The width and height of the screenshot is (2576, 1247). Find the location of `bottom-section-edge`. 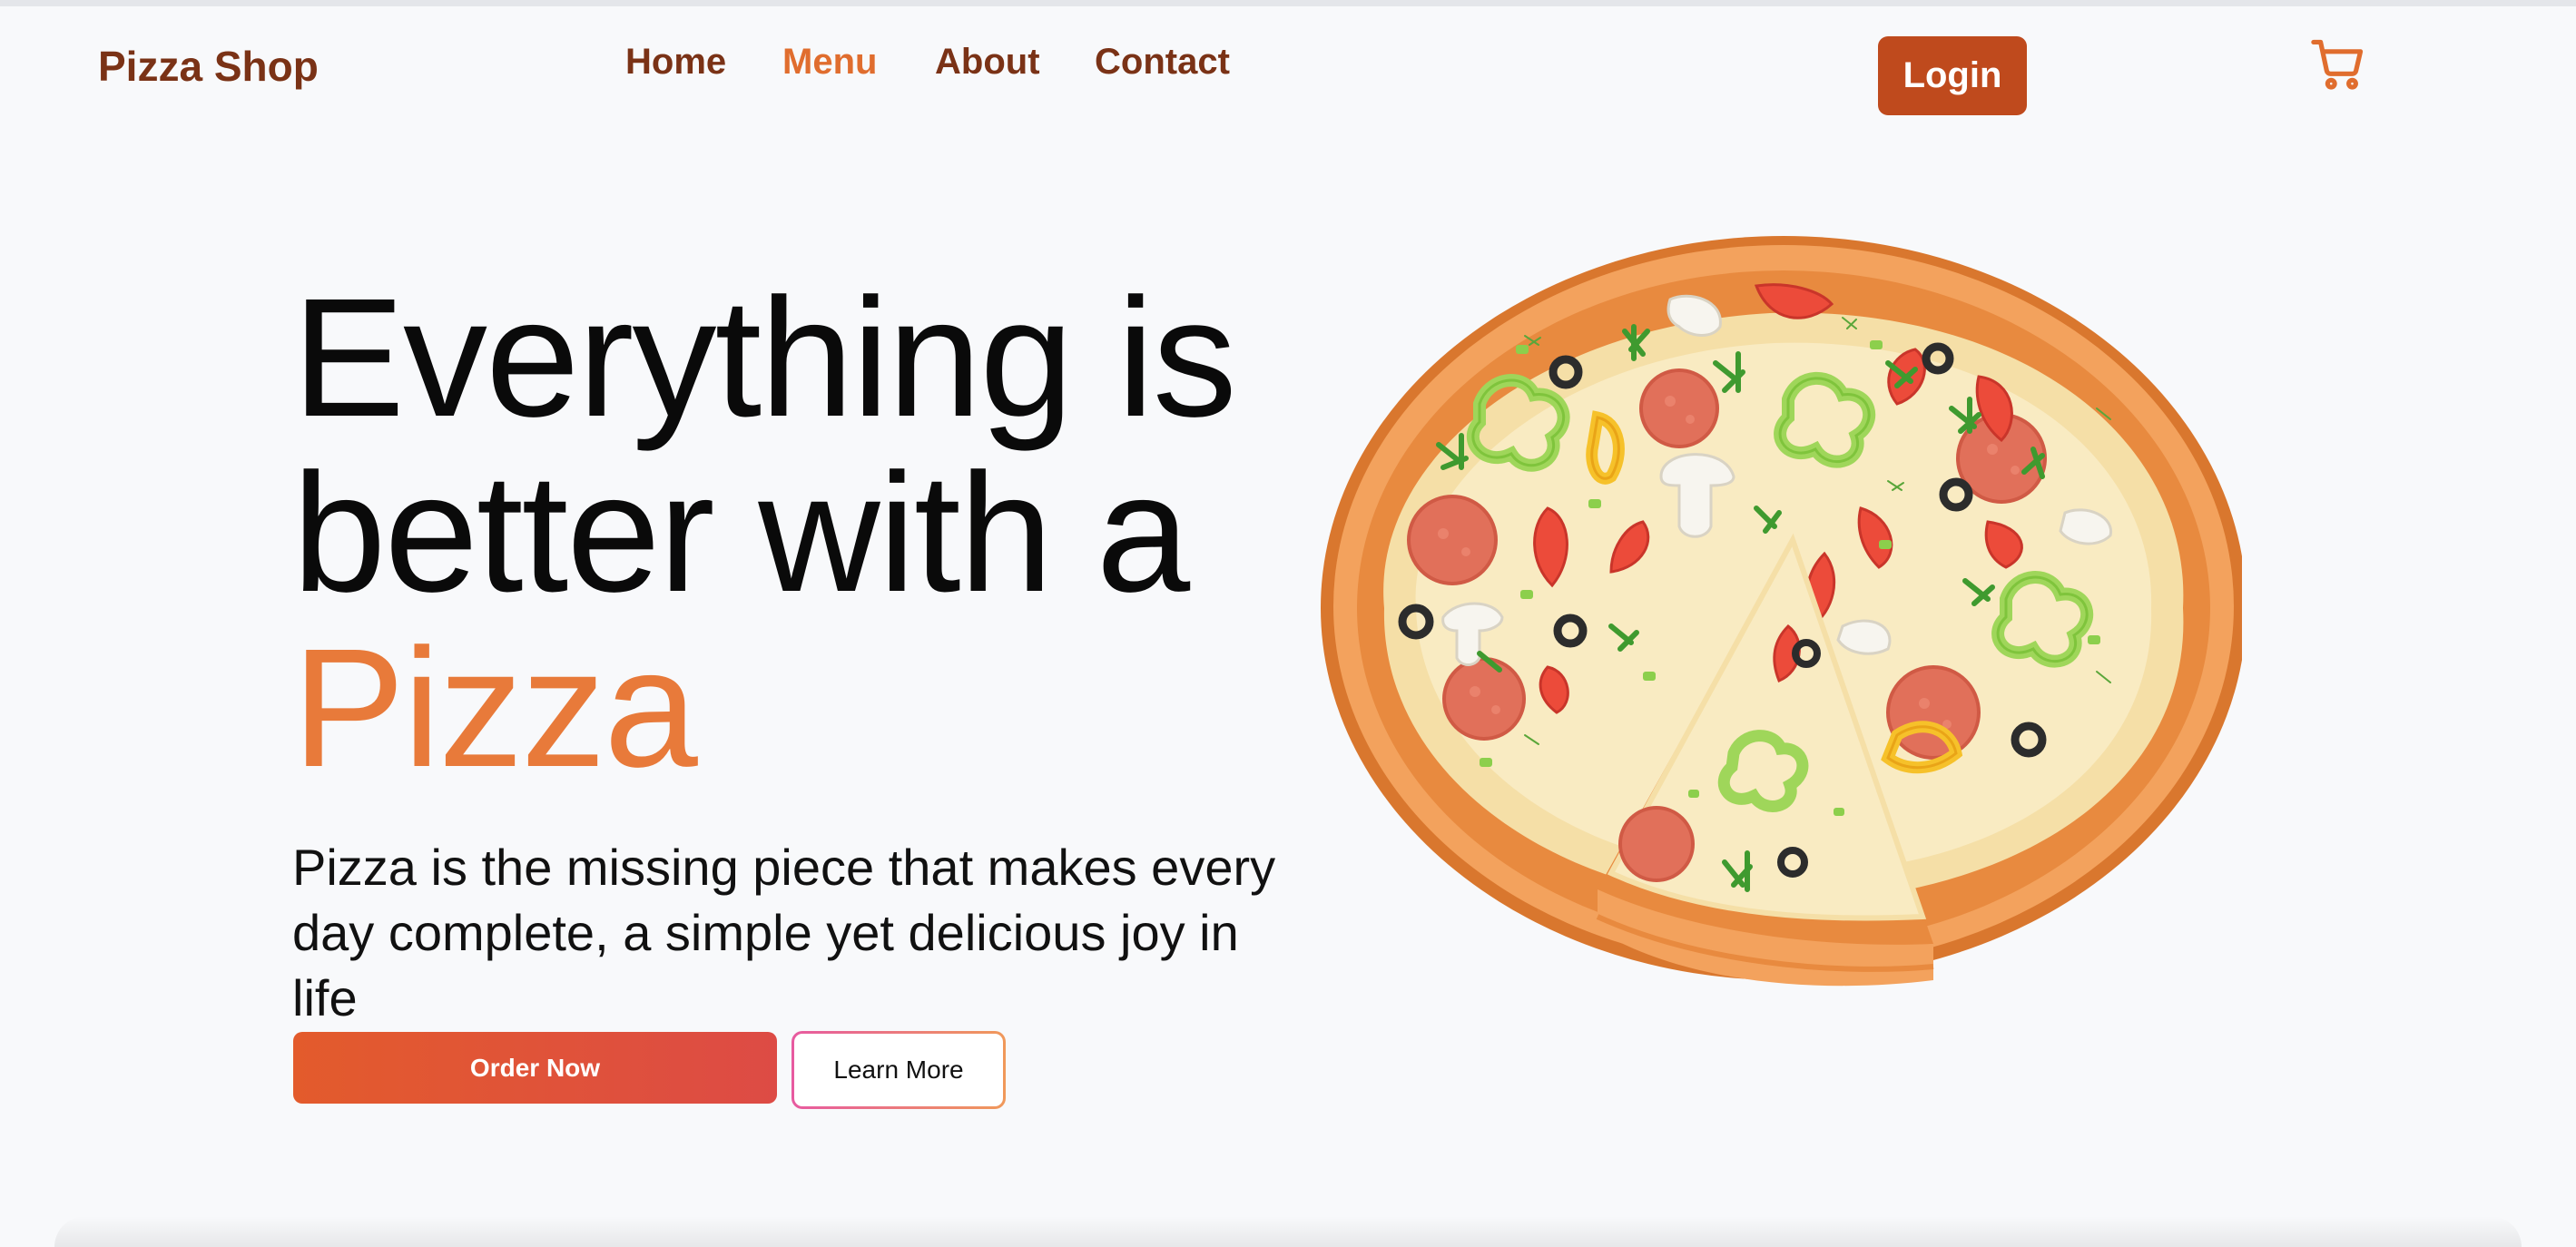

bottom-section-edge is located at coordinates (1288, 1231).